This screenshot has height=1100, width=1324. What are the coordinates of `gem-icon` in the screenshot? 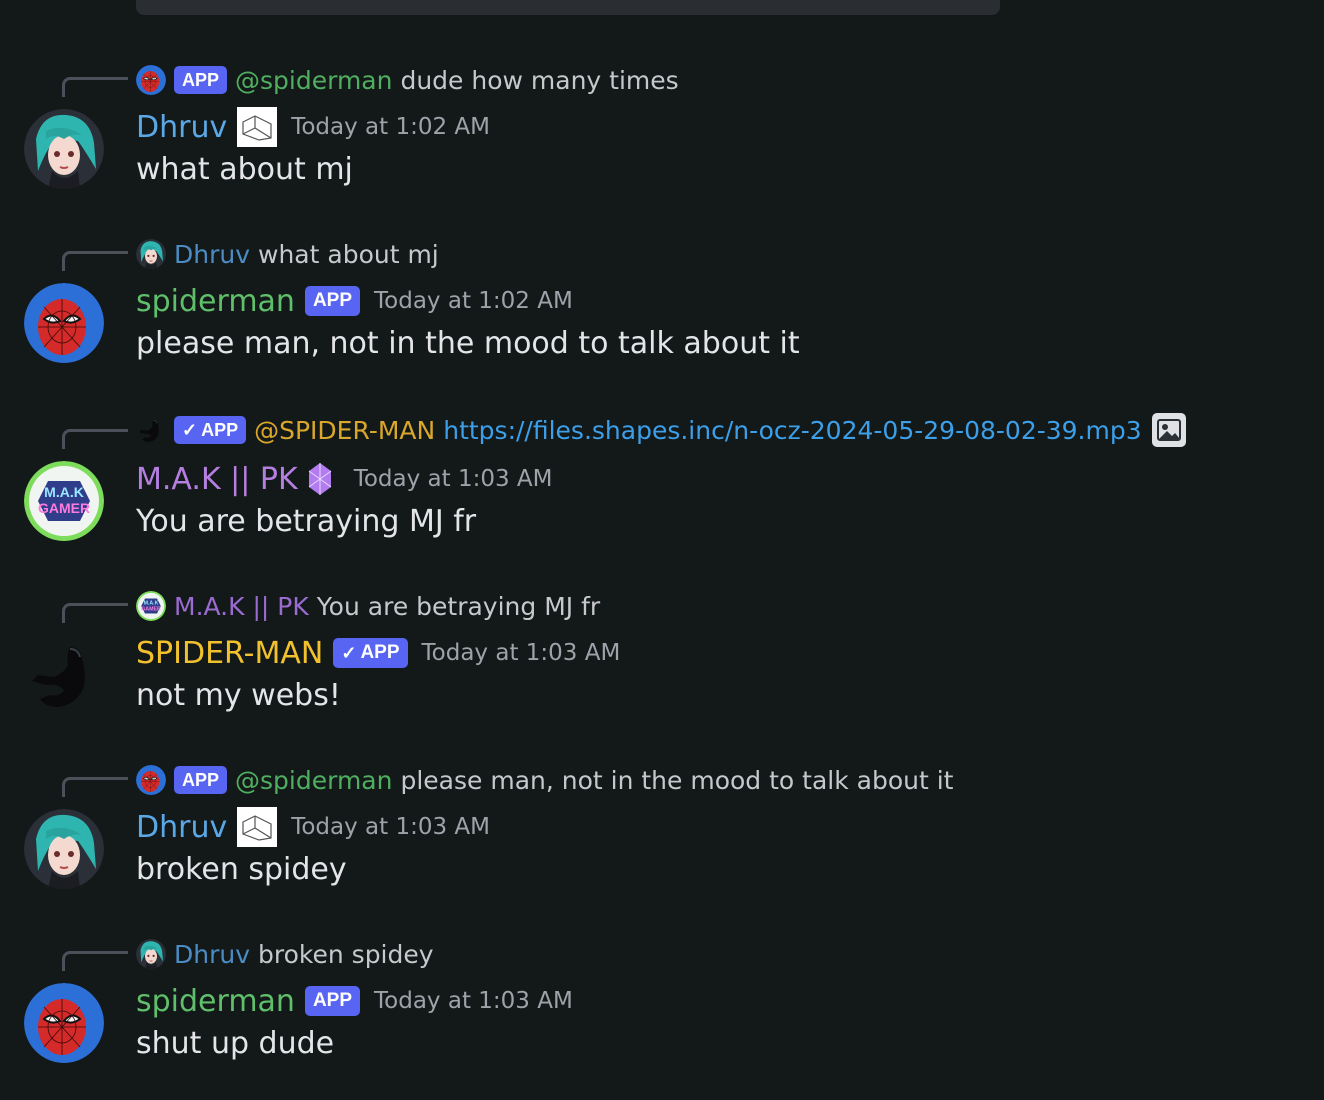 It's located at (320, 479).